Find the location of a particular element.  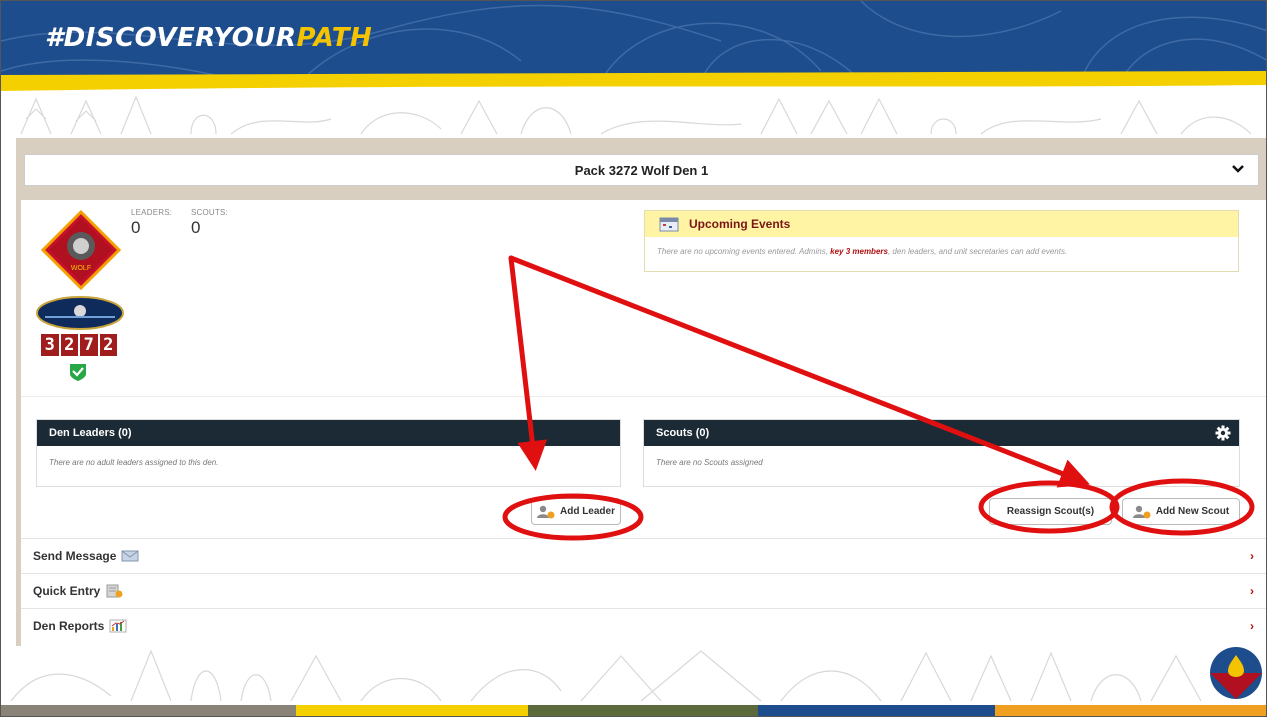

bottom-color-strip is located at coordinates (633, 710).